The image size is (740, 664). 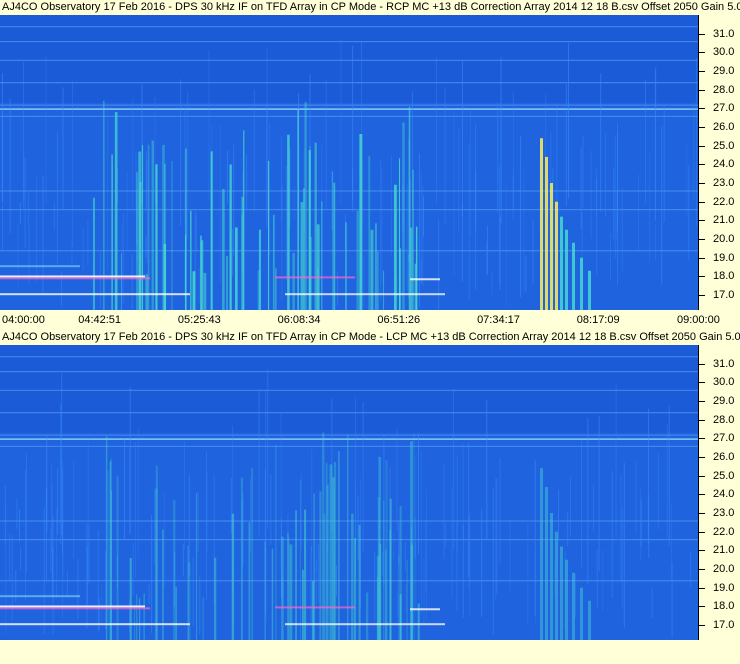 What do you see at coordinates (724, 145) in the screenshot?
I see `y-tick-label: 25.0` at bounding box center [724, 145].